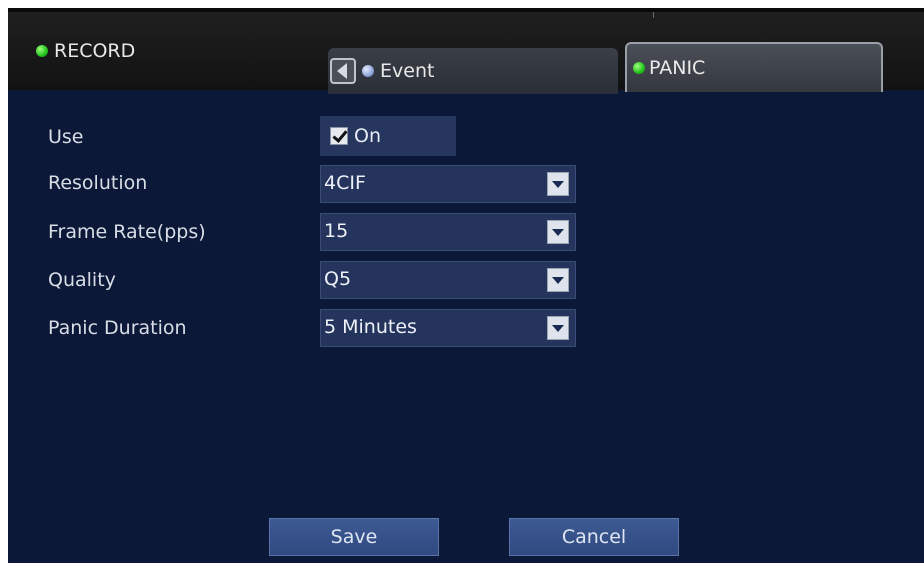  I want to click on resolution-value: 4CIF, so click(345, 183).